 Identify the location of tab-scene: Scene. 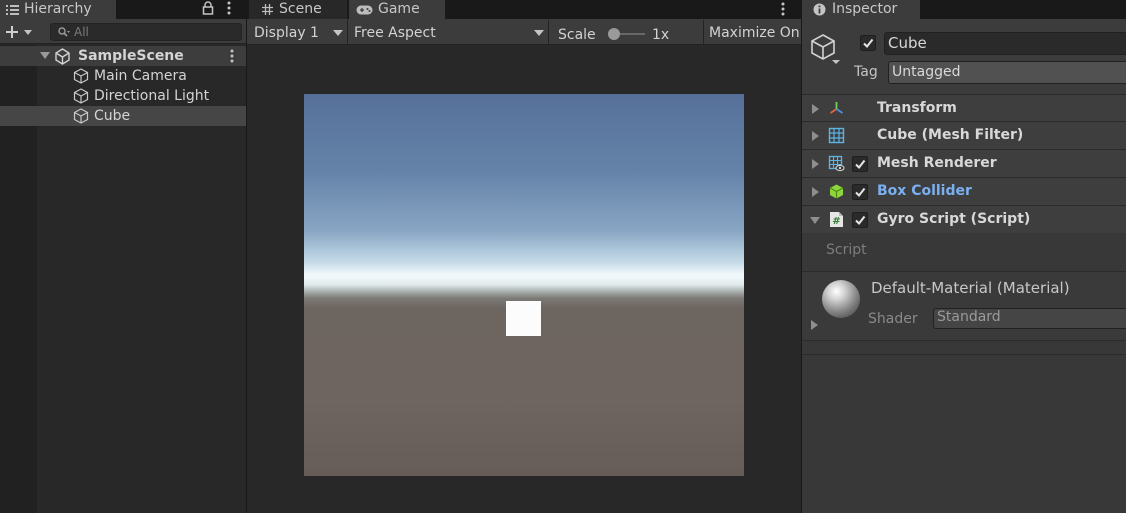
(298, 9).